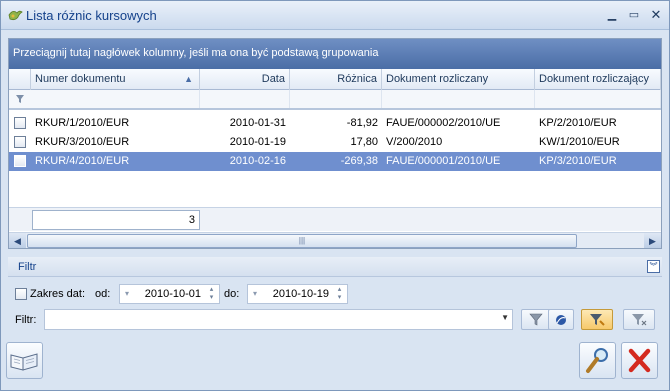  What do you see at coordinates (579, 142) in the screenshot?
I see `cell-rozliczajacy: KW/1/2010/EUR` at bounding box center [579, 142].